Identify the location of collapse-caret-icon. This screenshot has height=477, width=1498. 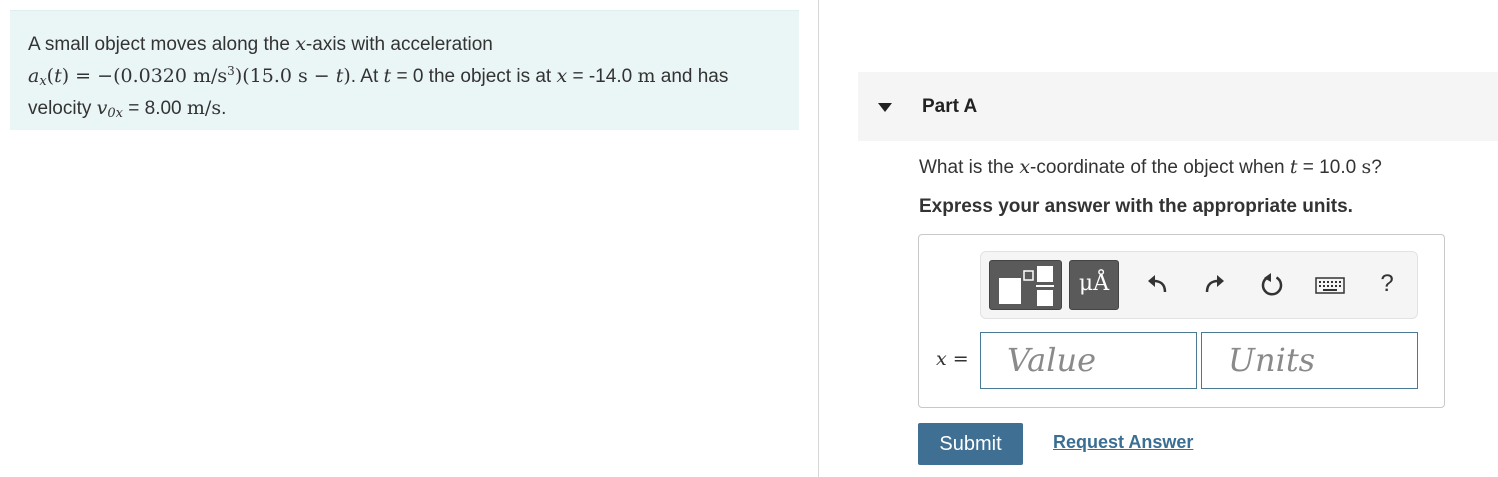
(885, 107).